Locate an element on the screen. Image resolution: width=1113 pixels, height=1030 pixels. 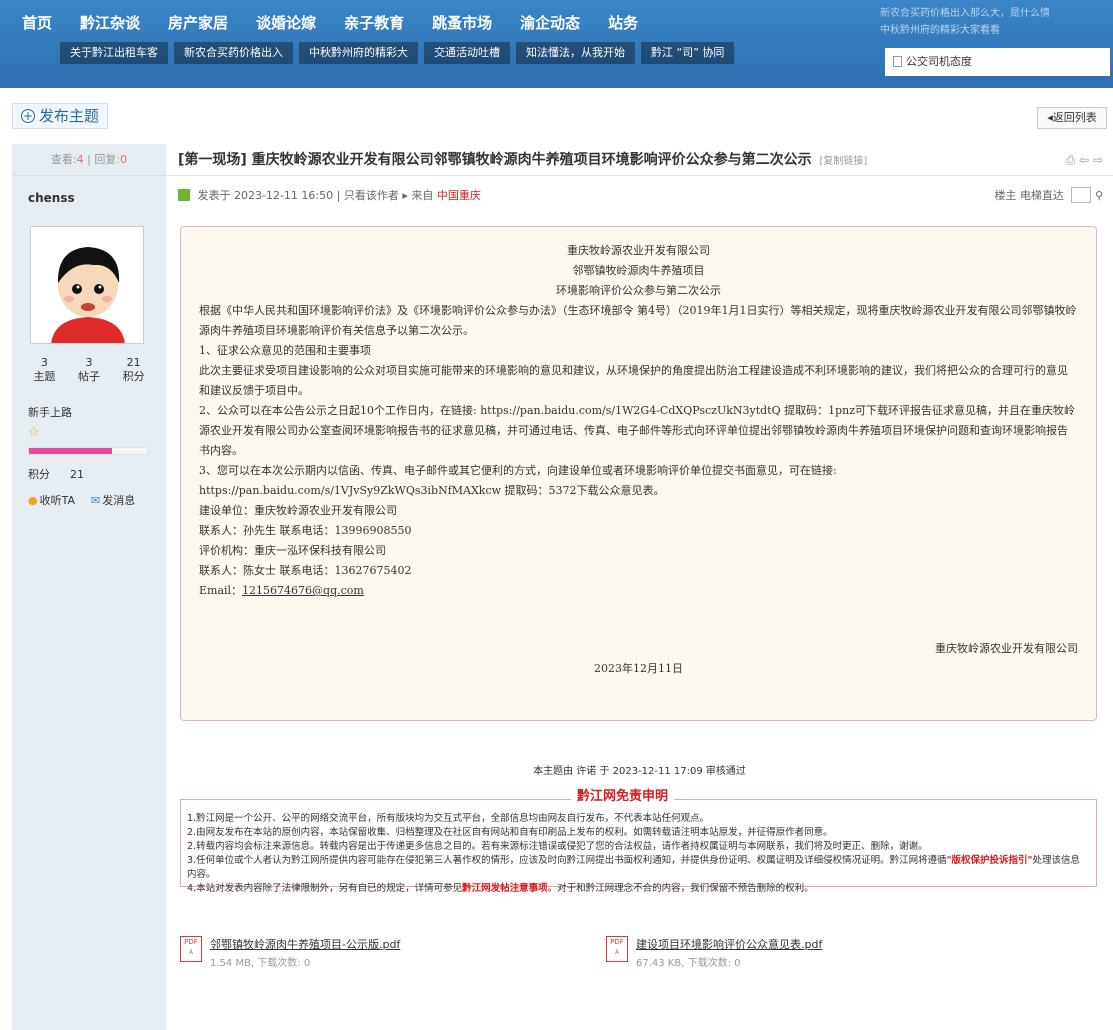
post-count-value: 3 is located at coordinates (89, 362).